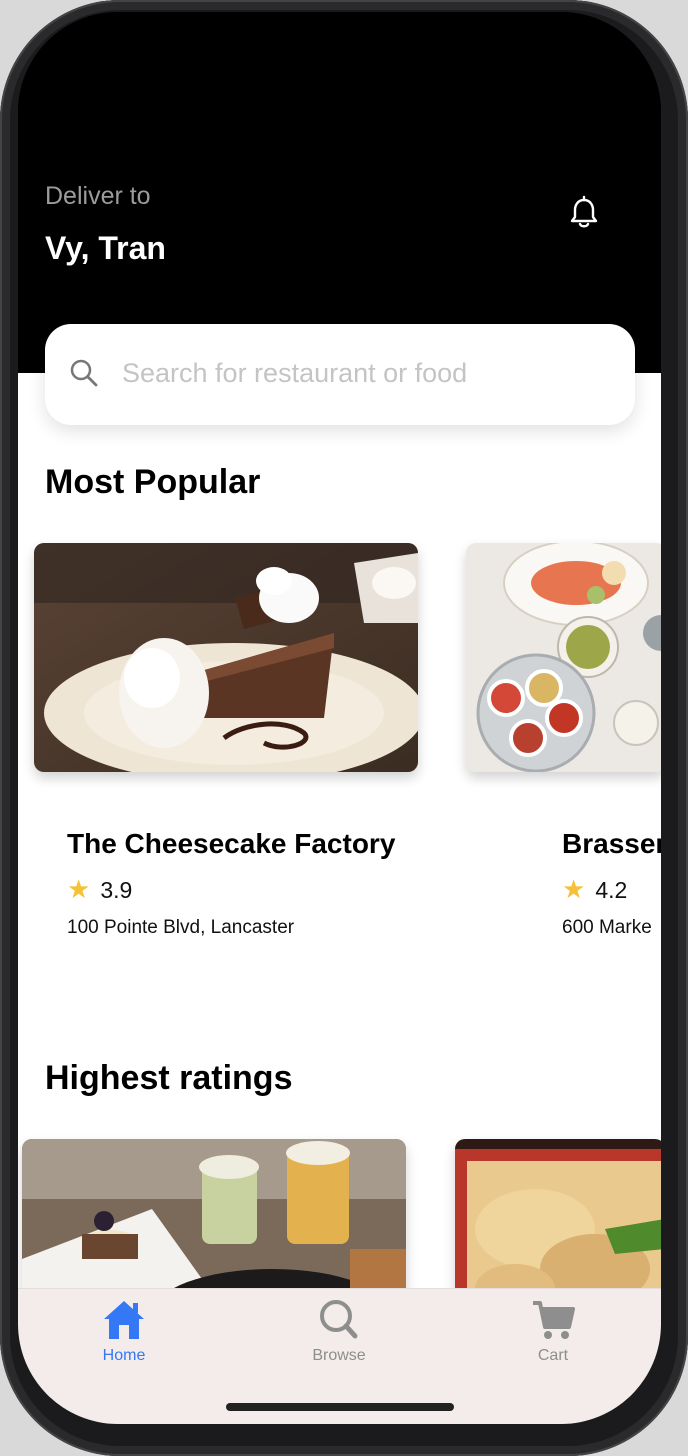 The width and height of the screenshot is (688, 1456). I want to click on tab-label: Cart, so click(553, 1355).